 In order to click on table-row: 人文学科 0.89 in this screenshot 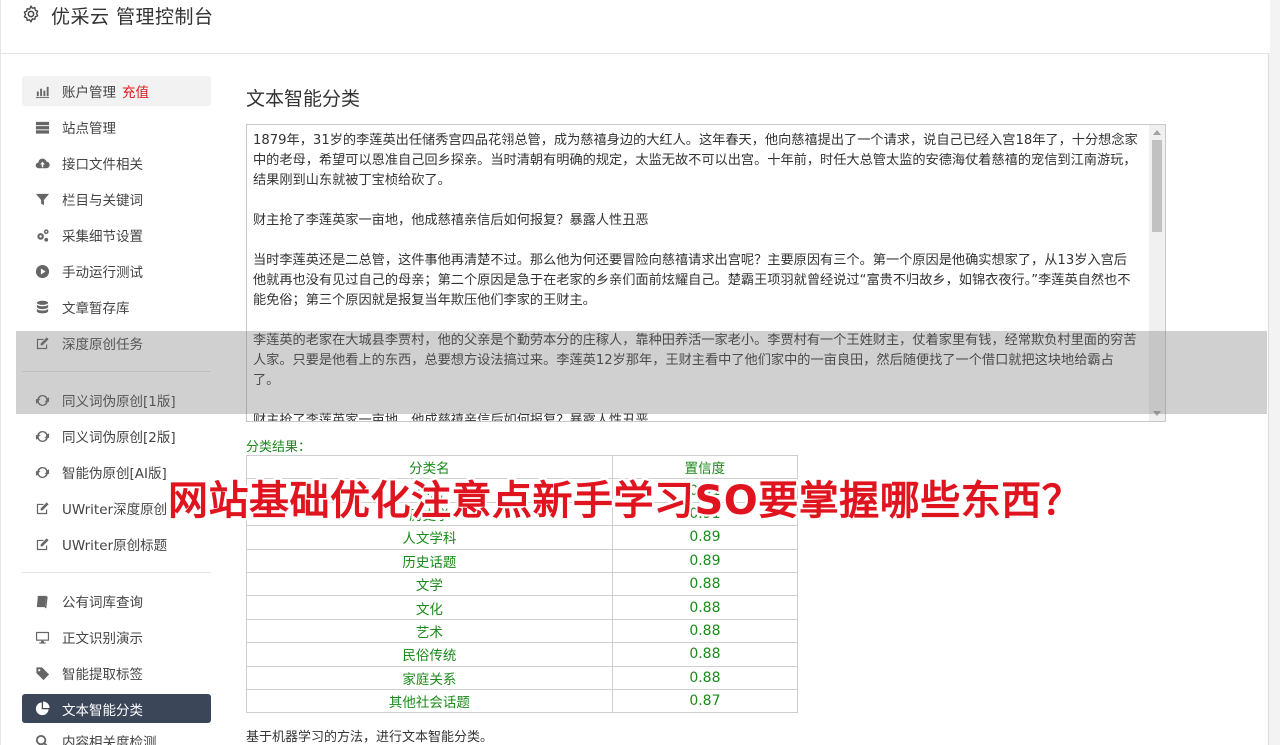, I will do `click(522, 537)`.